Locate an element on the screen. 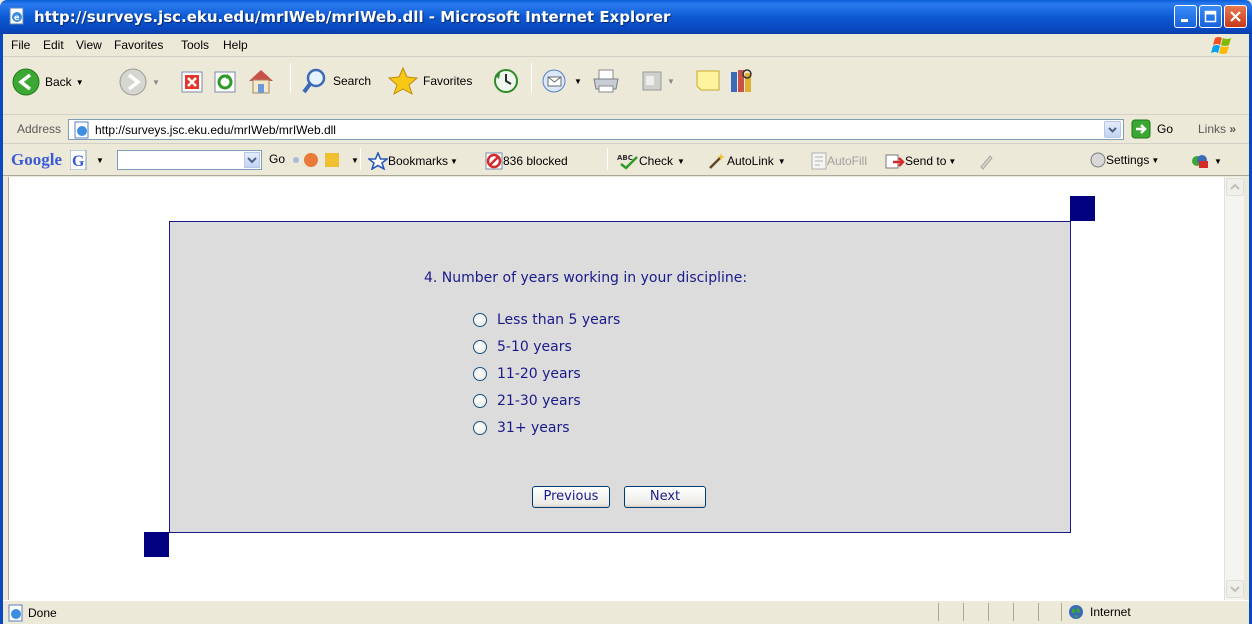 This screenshot has width=1252, height=624. option-21-30-years: 21-30 years is located at coordinates (527, 401).